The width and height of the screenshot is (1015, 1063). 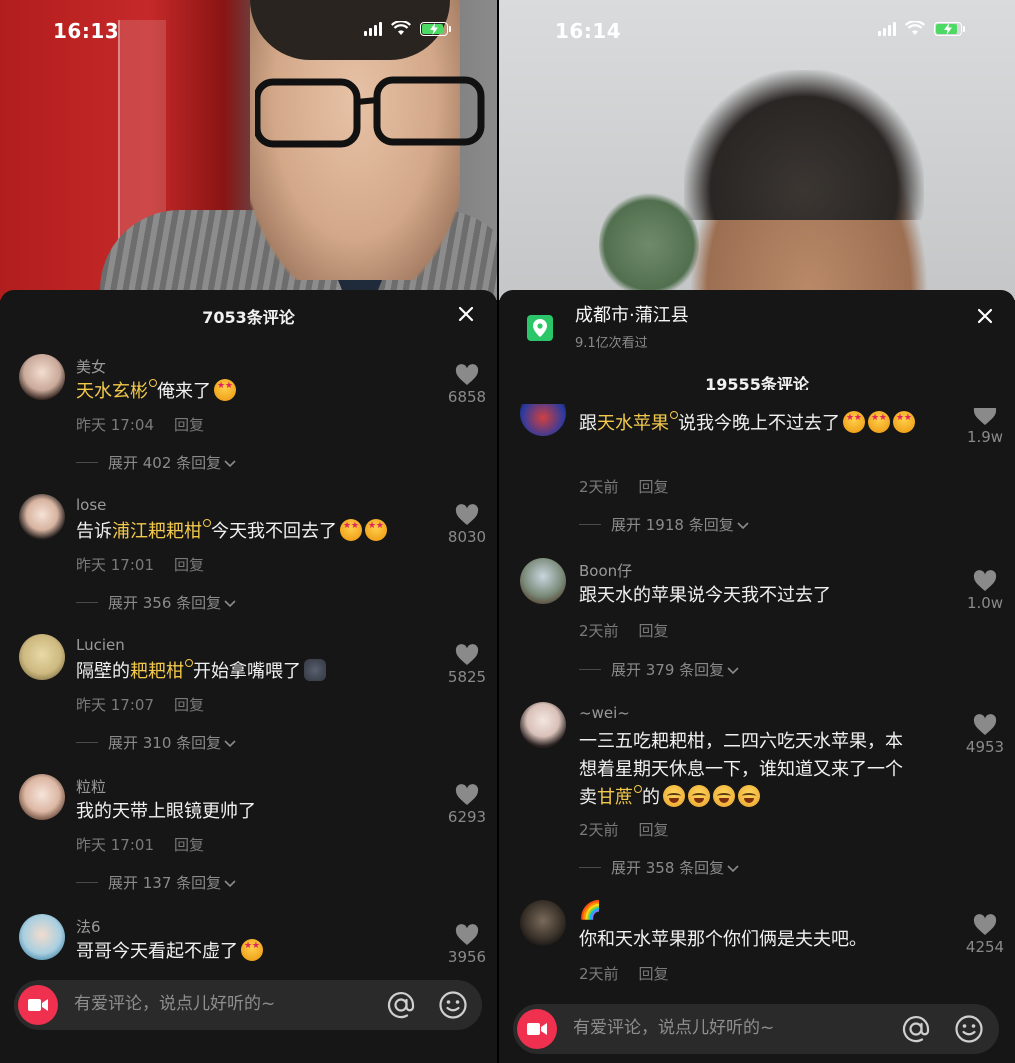 I want to click on status-bar: 16:14, so click(x=757, y=30).